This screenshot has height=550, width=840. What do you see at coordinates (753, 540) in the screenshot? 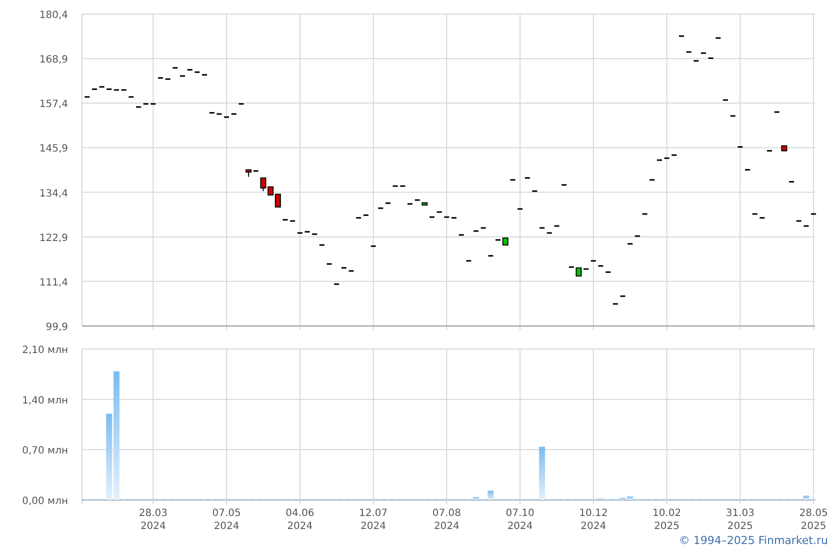
I see `copyright-text: © 1994–2025 Finmarket.ru` at bounding box center [753, 540].